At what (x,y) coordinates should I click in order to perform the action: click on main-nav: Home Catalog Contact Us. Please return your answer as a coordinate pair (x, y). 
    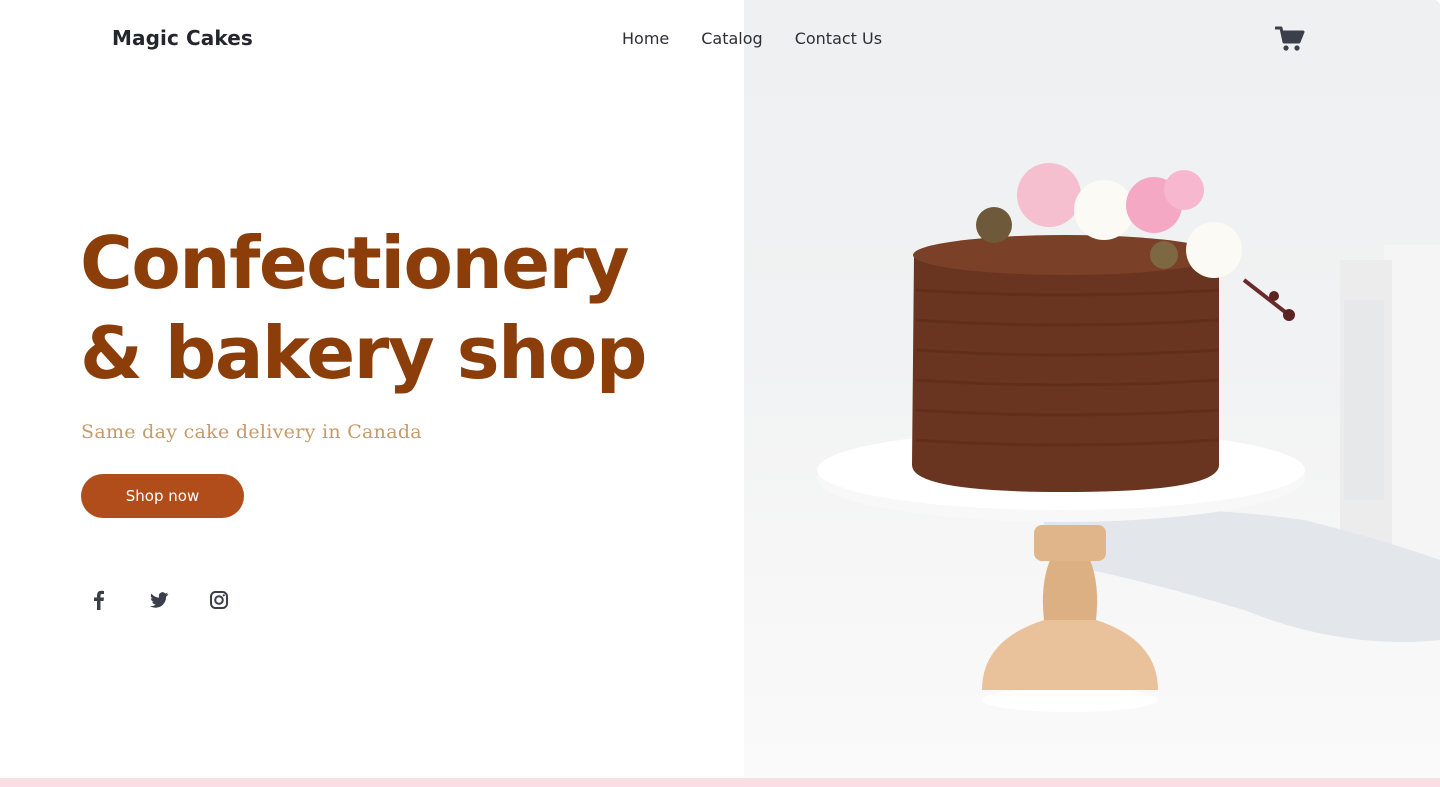
    Looking at the image, I should click on (752, 38).